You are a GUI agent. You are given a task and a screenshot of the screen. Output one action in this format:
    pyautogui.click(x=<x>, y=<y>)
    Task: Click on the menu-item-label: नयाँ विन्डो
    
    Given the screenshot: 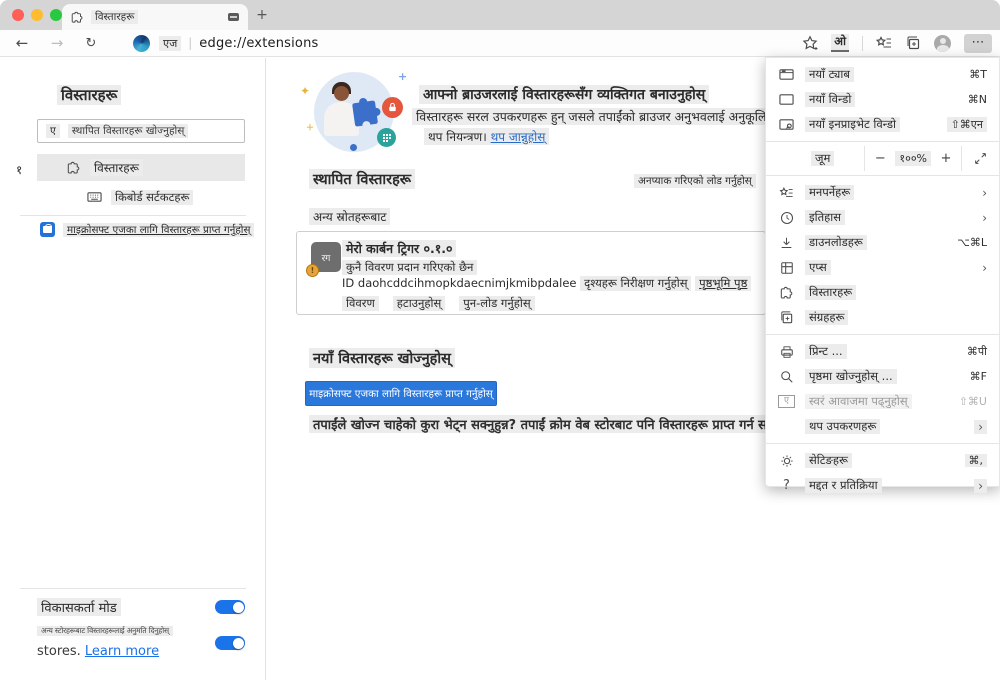 What is the action you would take?
    pyautogui.click(x=830, y=99)
    